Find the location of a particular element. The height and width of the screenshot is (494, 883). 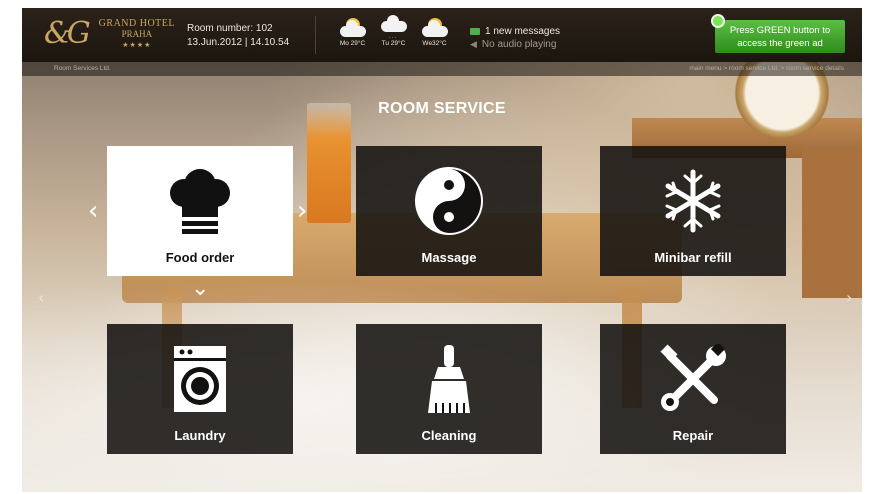

top-bar-divider is located at coordinates (315, 35).